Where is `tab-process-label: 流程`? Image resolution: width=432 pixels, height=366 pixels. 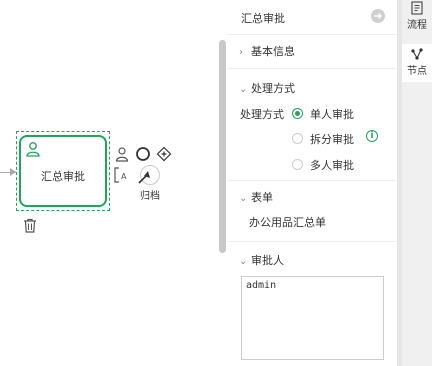
tab-process-label: 流程 is located at coordinates (417, 25).